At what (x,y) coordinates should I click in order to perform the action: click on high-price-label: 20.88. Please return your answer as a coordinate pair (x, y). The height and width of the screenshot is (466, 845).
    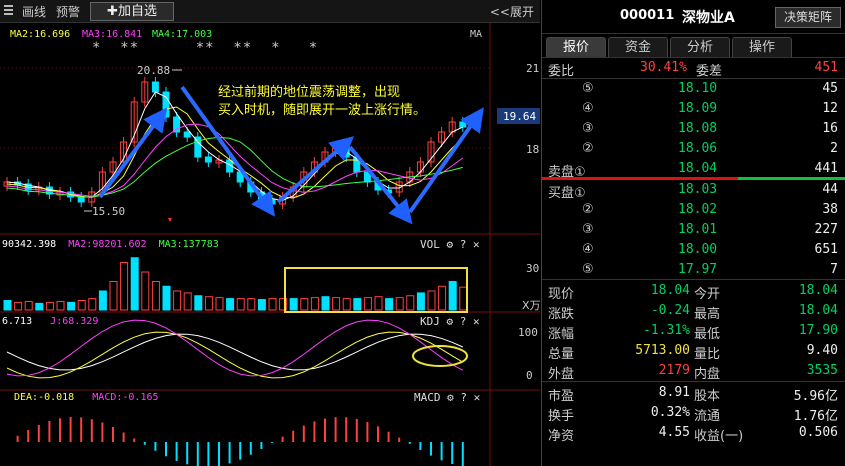
    Looking at the image, I should click on (153, 70).